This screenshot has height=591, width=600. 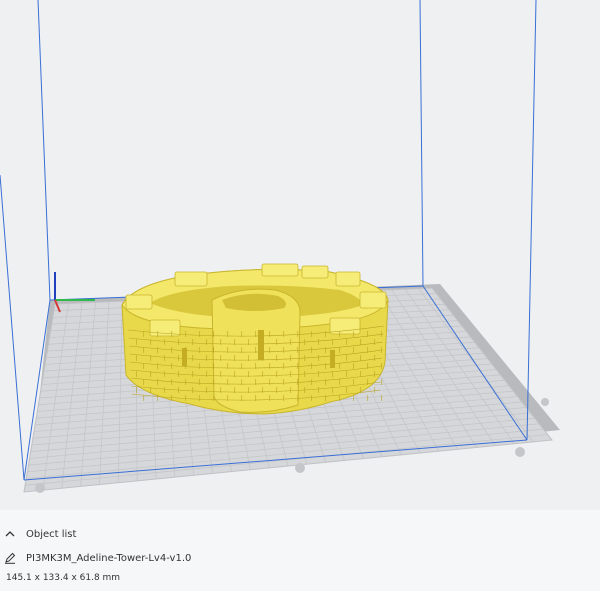 I want to click on object-list-title: Object list, so click(x=51, y=534).